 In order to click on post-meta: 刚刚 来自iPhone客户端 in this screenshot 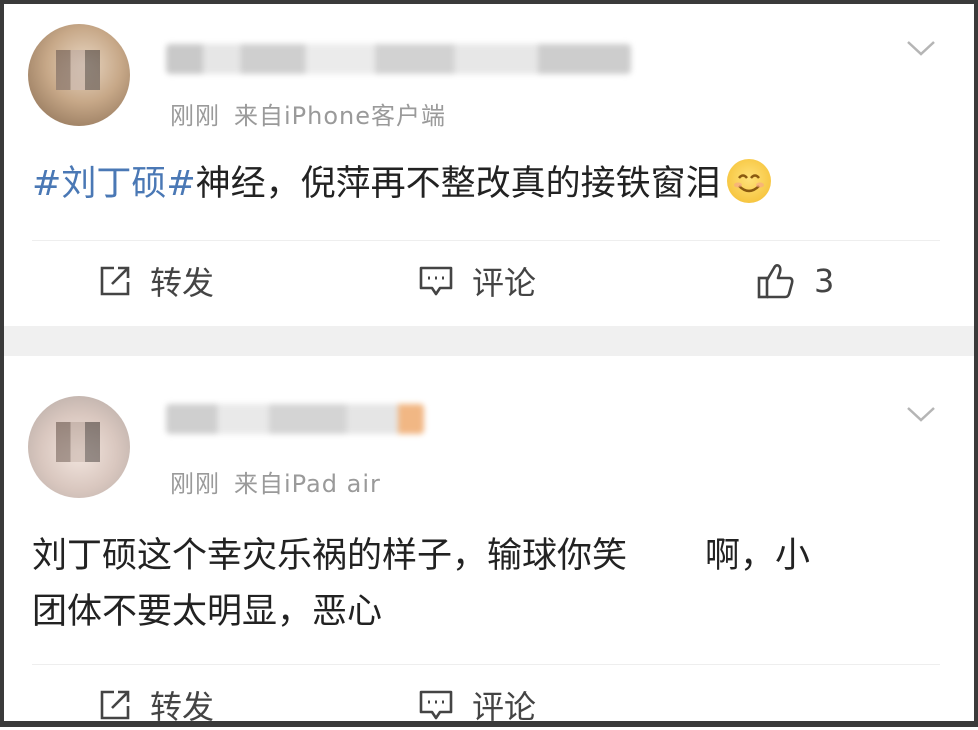, I will do `click(308, 113)`.